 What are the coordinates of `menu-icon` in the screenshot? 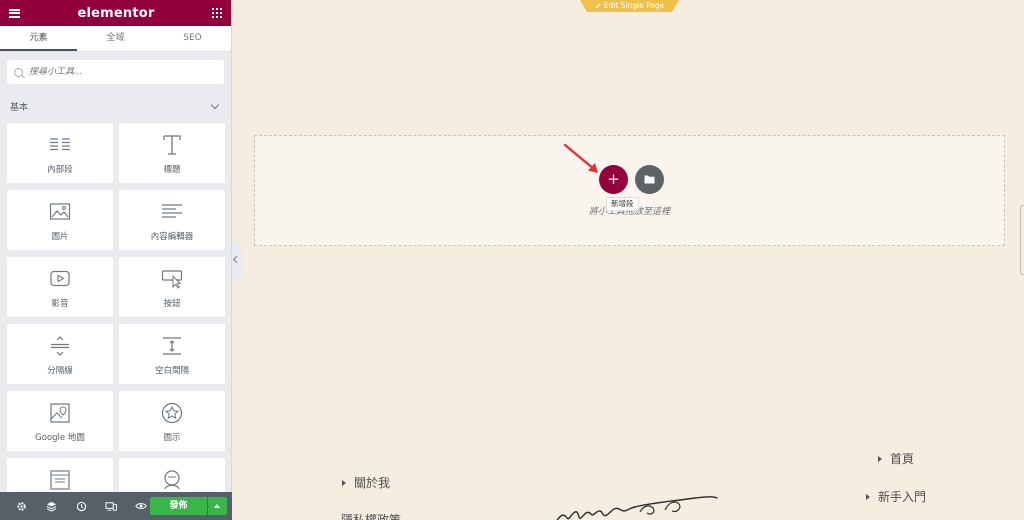 It's located at (14, 13).